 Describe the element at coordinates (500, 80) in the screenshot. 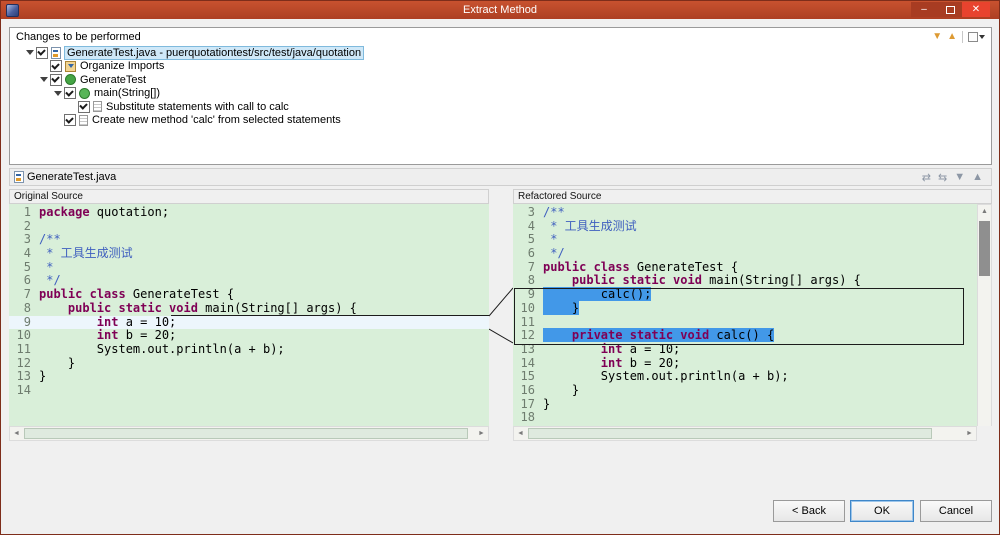

I see `tree-item: GenerateTest` at that location.